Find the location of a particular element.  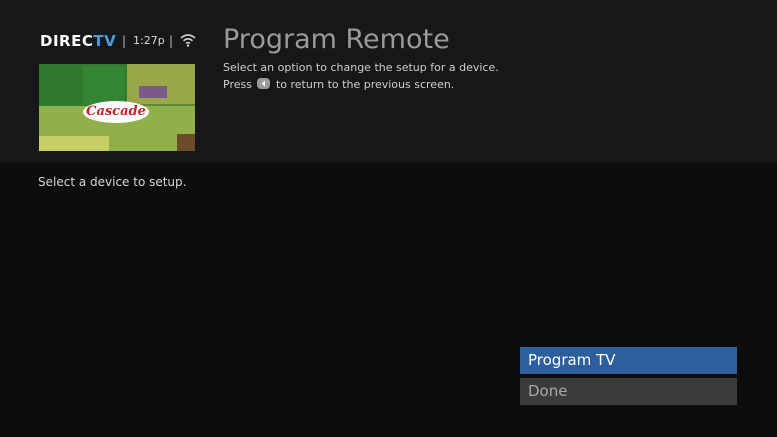

device-prompt: Select a device to setup. is located at coordinates (112, 182).